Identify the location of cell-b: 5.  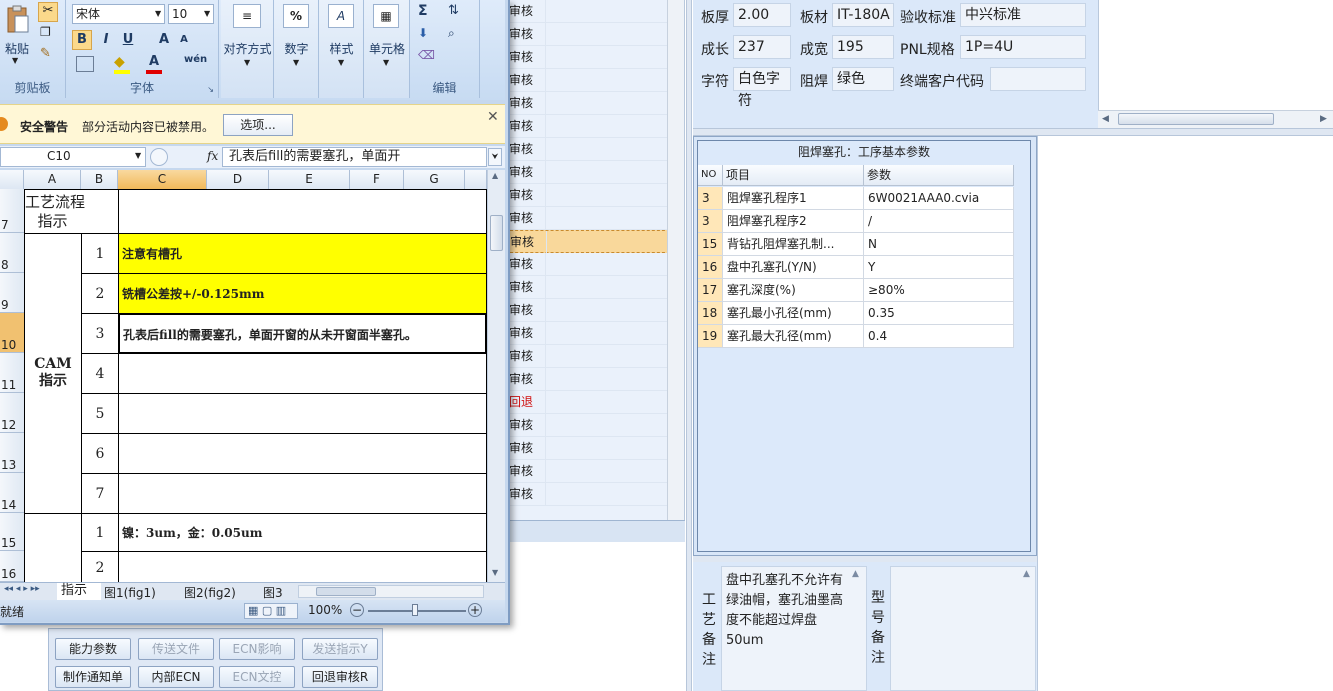
(100, 413).